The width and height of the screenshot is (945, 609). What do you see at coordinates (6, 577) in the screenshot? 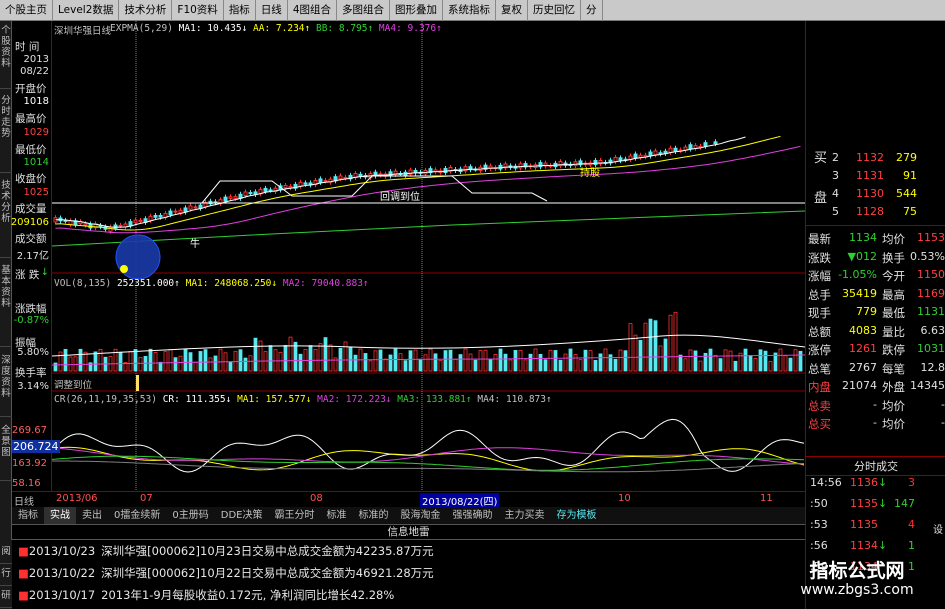
I see `news-flag-1: 行` at bounding box center [6, 577].